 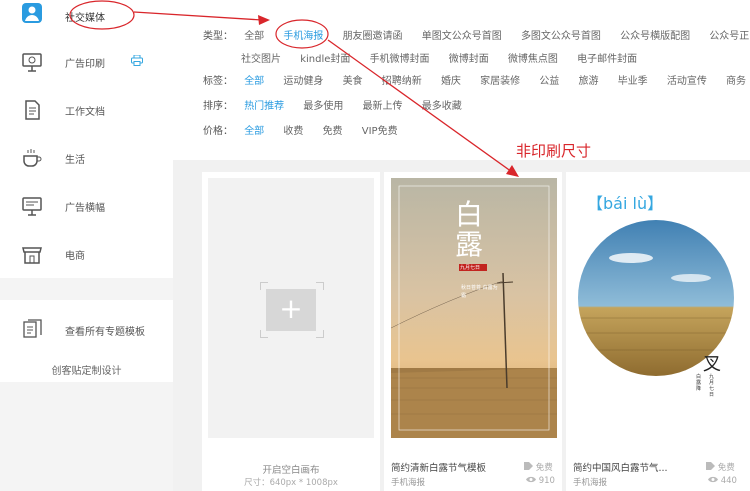 What do you see at coordinates (554, 151) in the screenshot?
I see `annotation-label: 非印刷尺寸` at bounding box center [554, 151].